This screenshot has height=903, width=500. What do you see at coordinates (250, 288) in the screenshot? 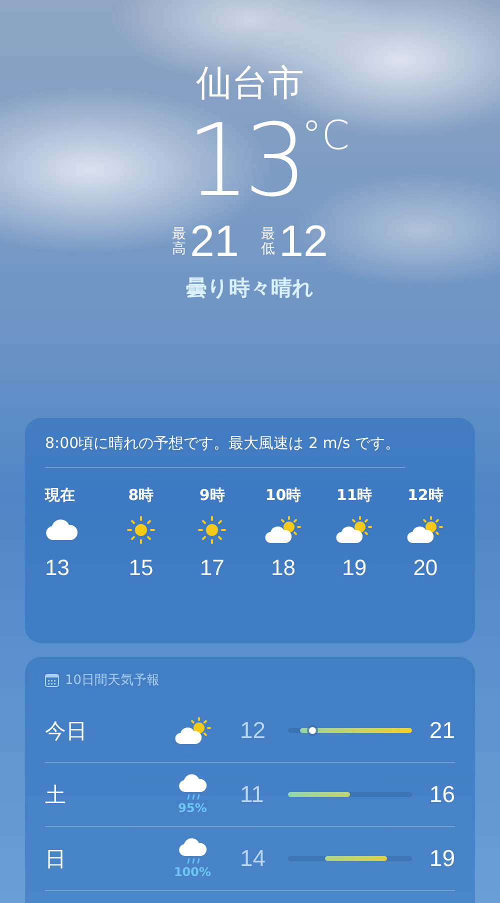
I see `weather-condition: 曇り時々晴れ` at bounding box center [250, 288].